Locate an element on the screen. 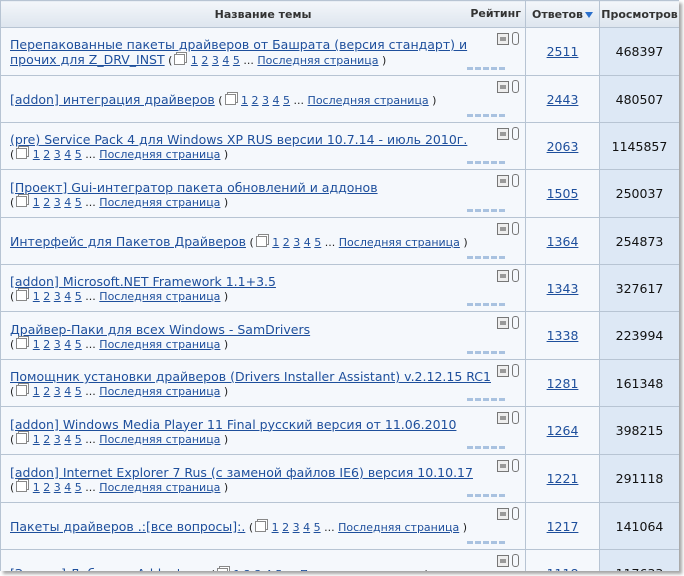 This screenshot has height=576, width=684. header-topic-title: Название темы Рейтинг is located at coordinates (263, 14).